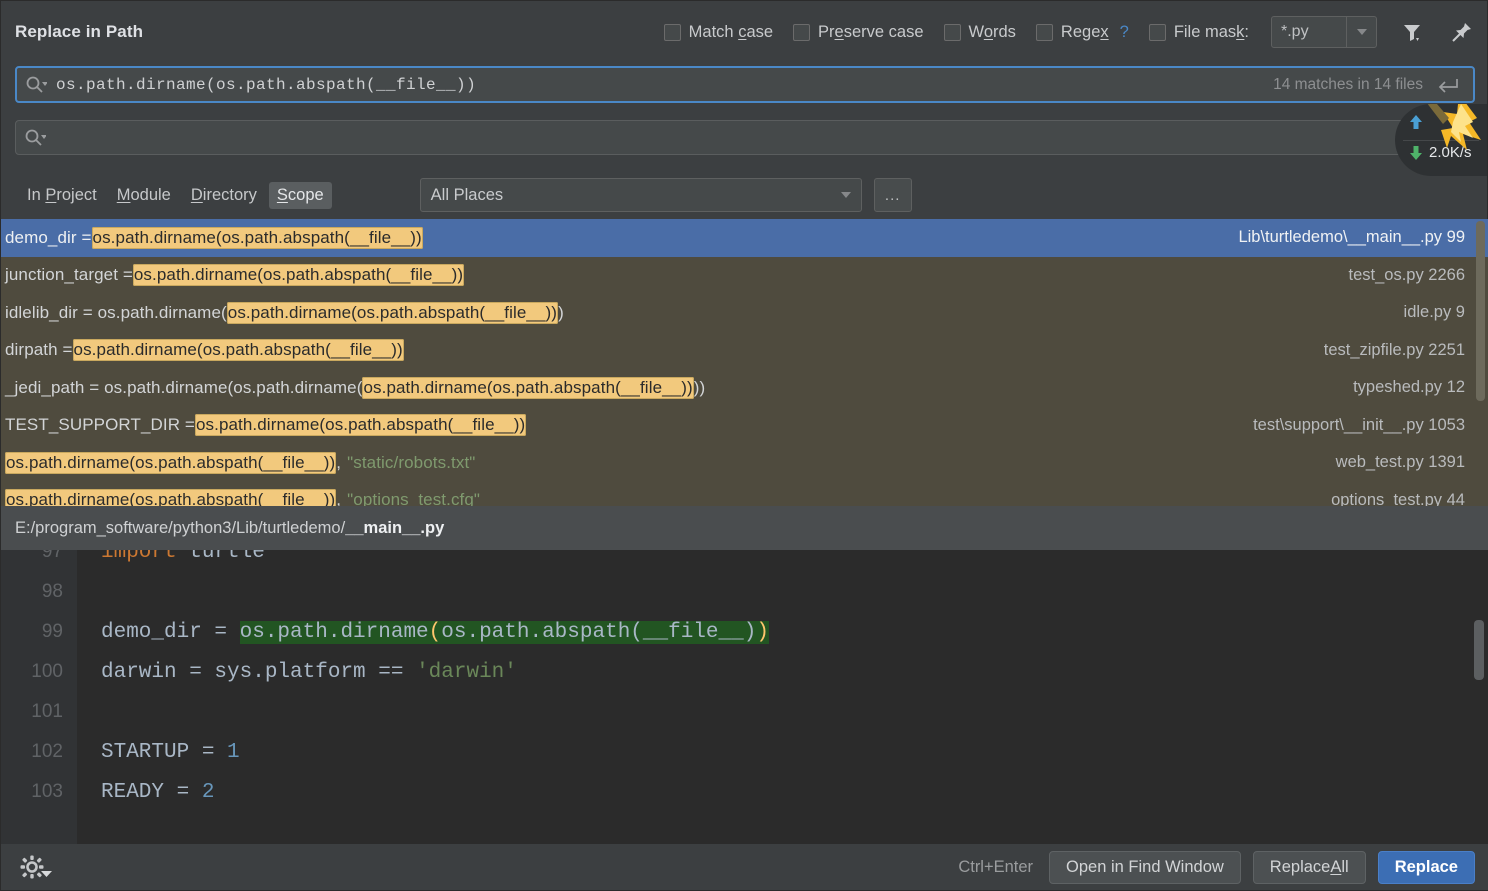  I want to click on file-mask-value: *.py, so click(1309, 32).